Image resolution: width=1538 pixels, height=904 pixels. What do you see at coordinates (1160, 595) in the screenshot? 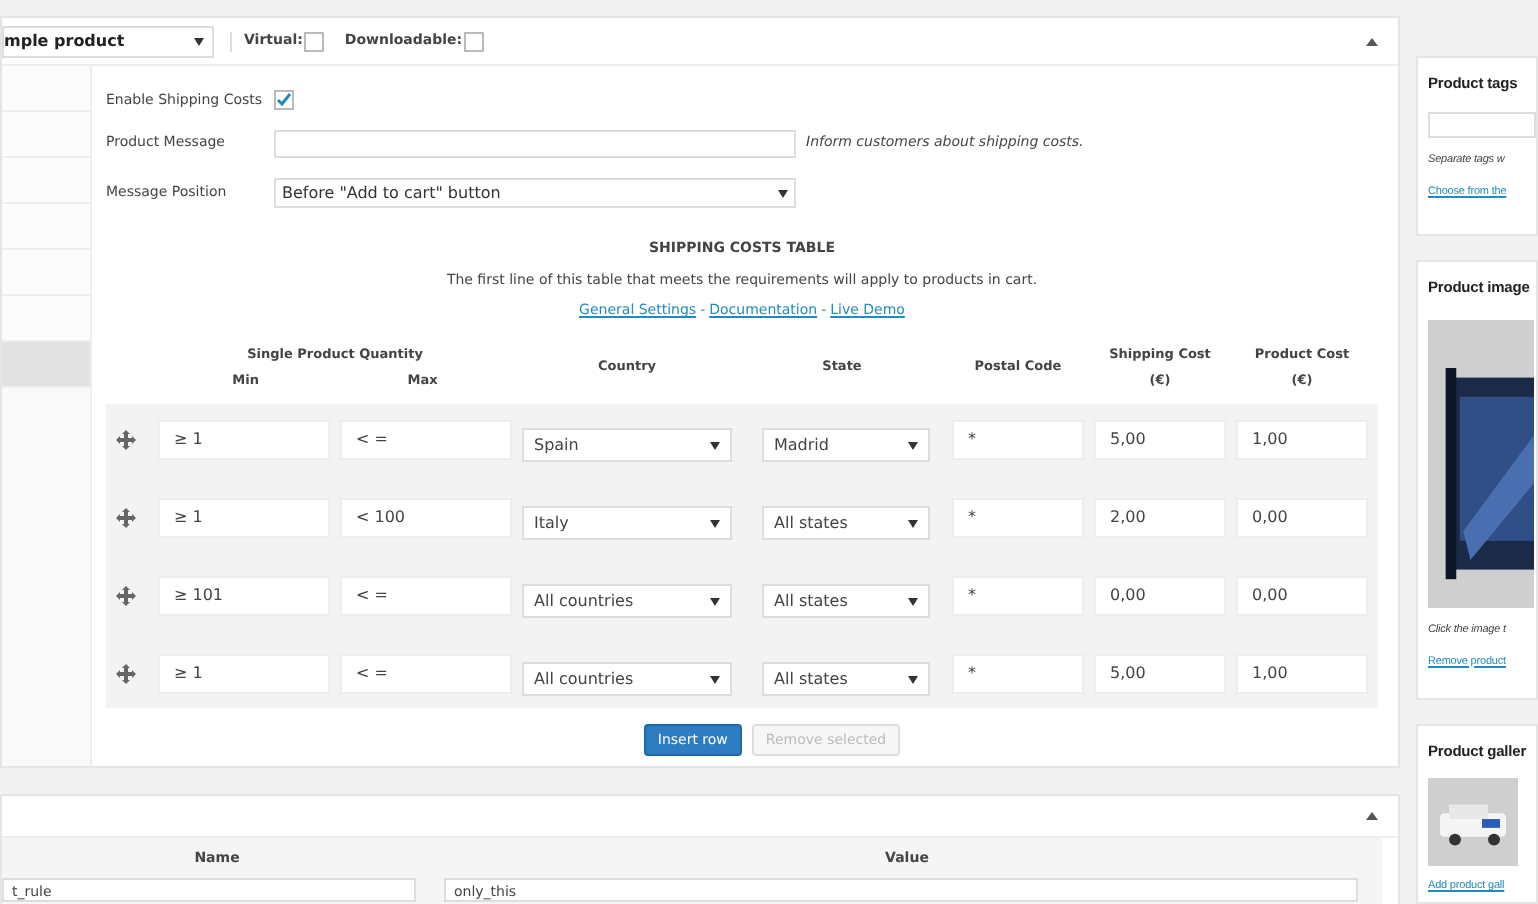
I see `shipping-cost-field: 0,00` at bounding box center [1160, 595].